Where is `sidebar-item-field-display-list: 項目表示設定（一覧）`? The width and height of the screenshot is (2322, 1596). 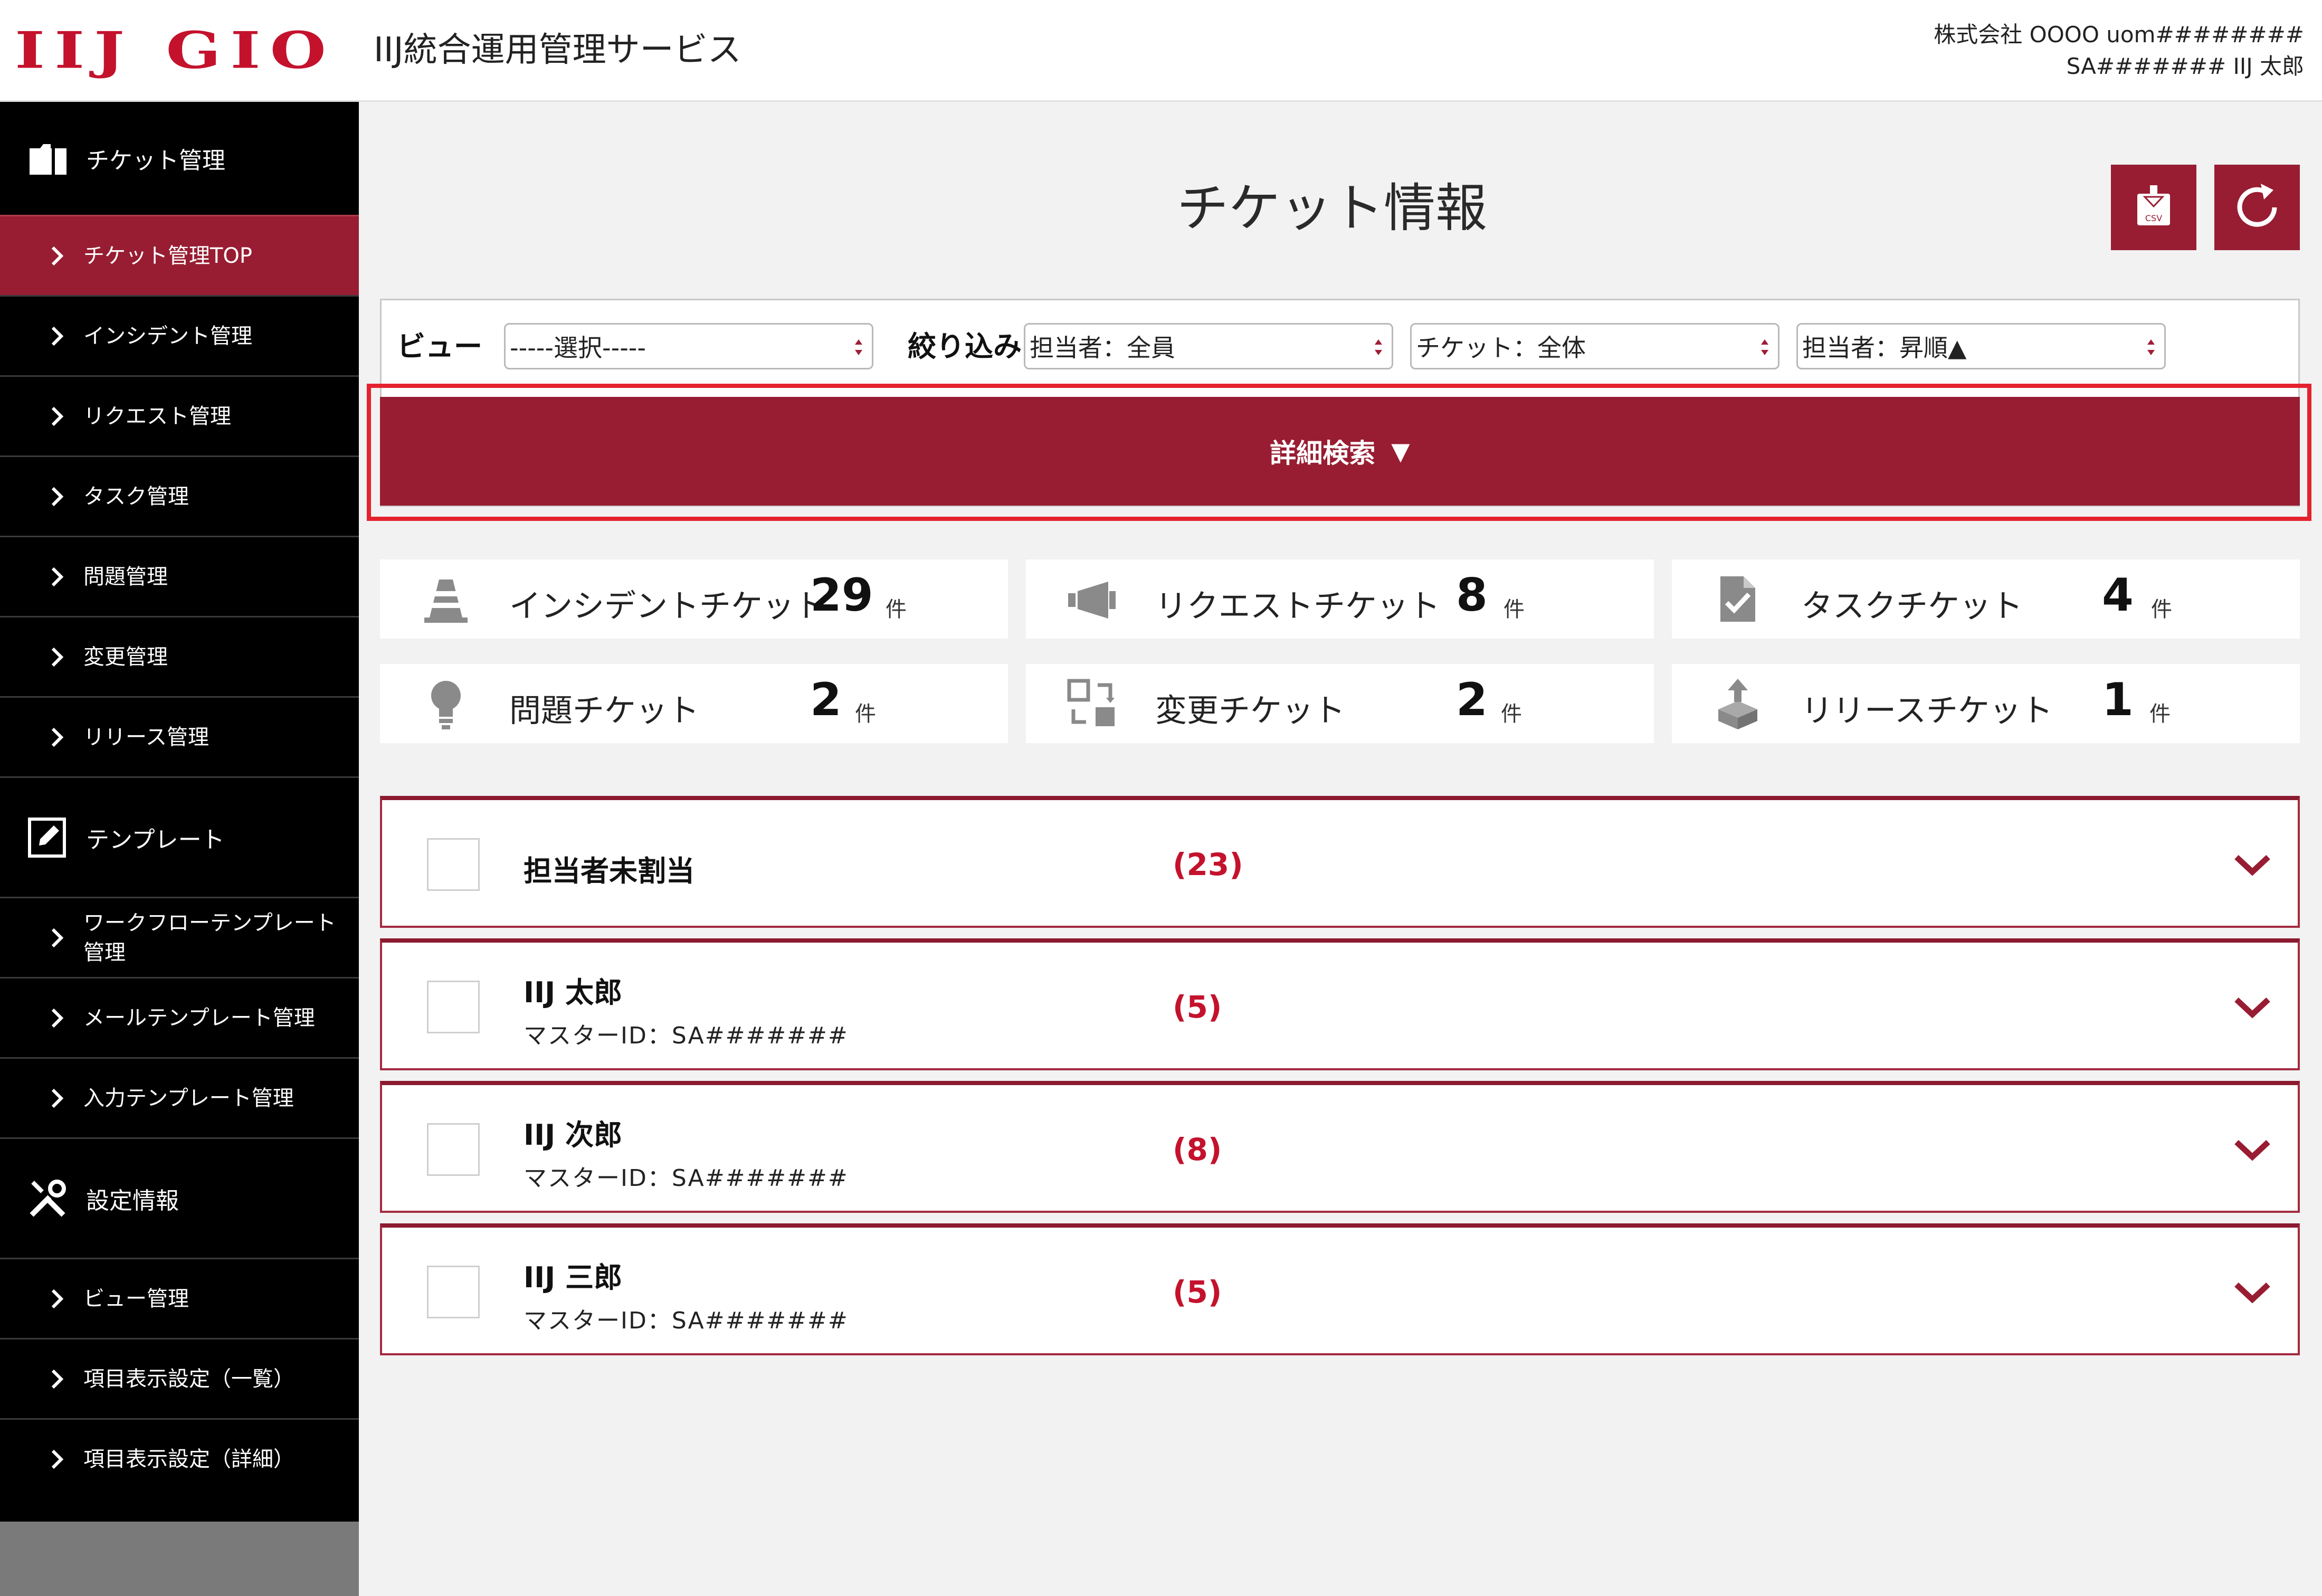
sidebar-item-field-display-list: 項目表示設定（一覧） is located at coordinates (179, 1378).